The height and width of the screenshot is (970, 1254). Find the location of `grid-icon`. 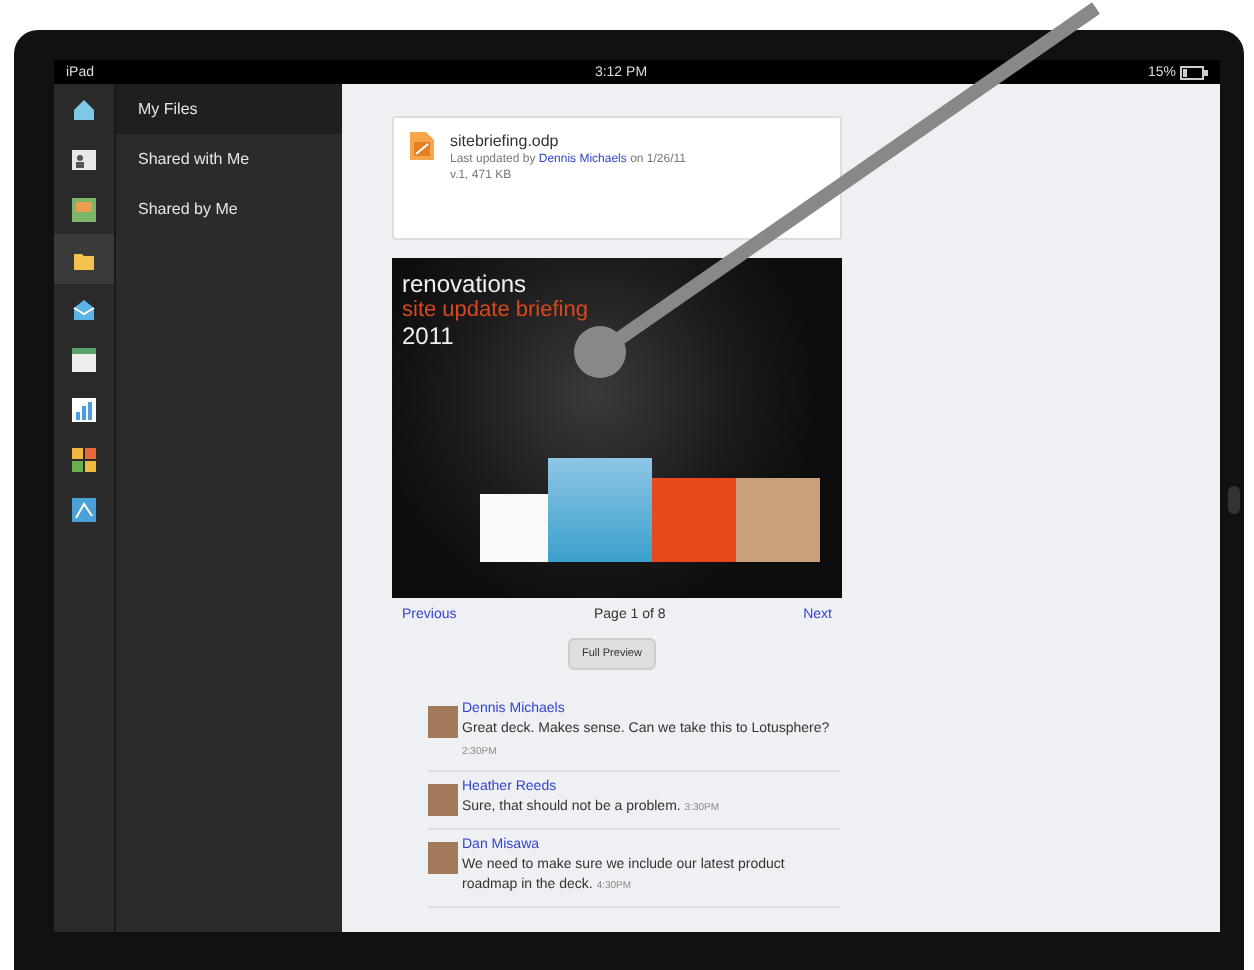

grid-icon is located at coordinates (84, 459).